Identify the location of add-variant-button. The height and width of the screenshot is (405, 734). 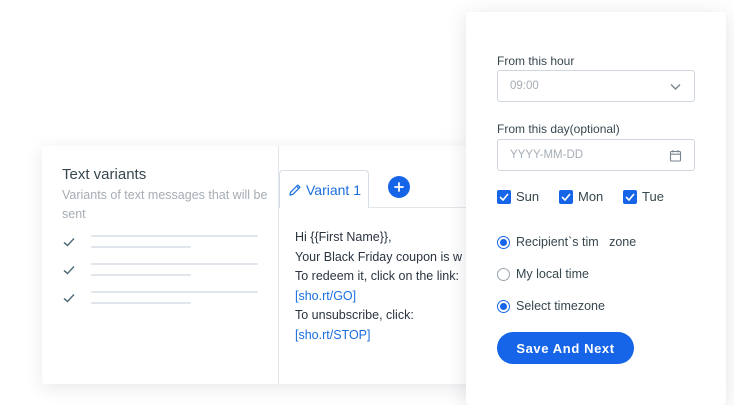
(399, 187).